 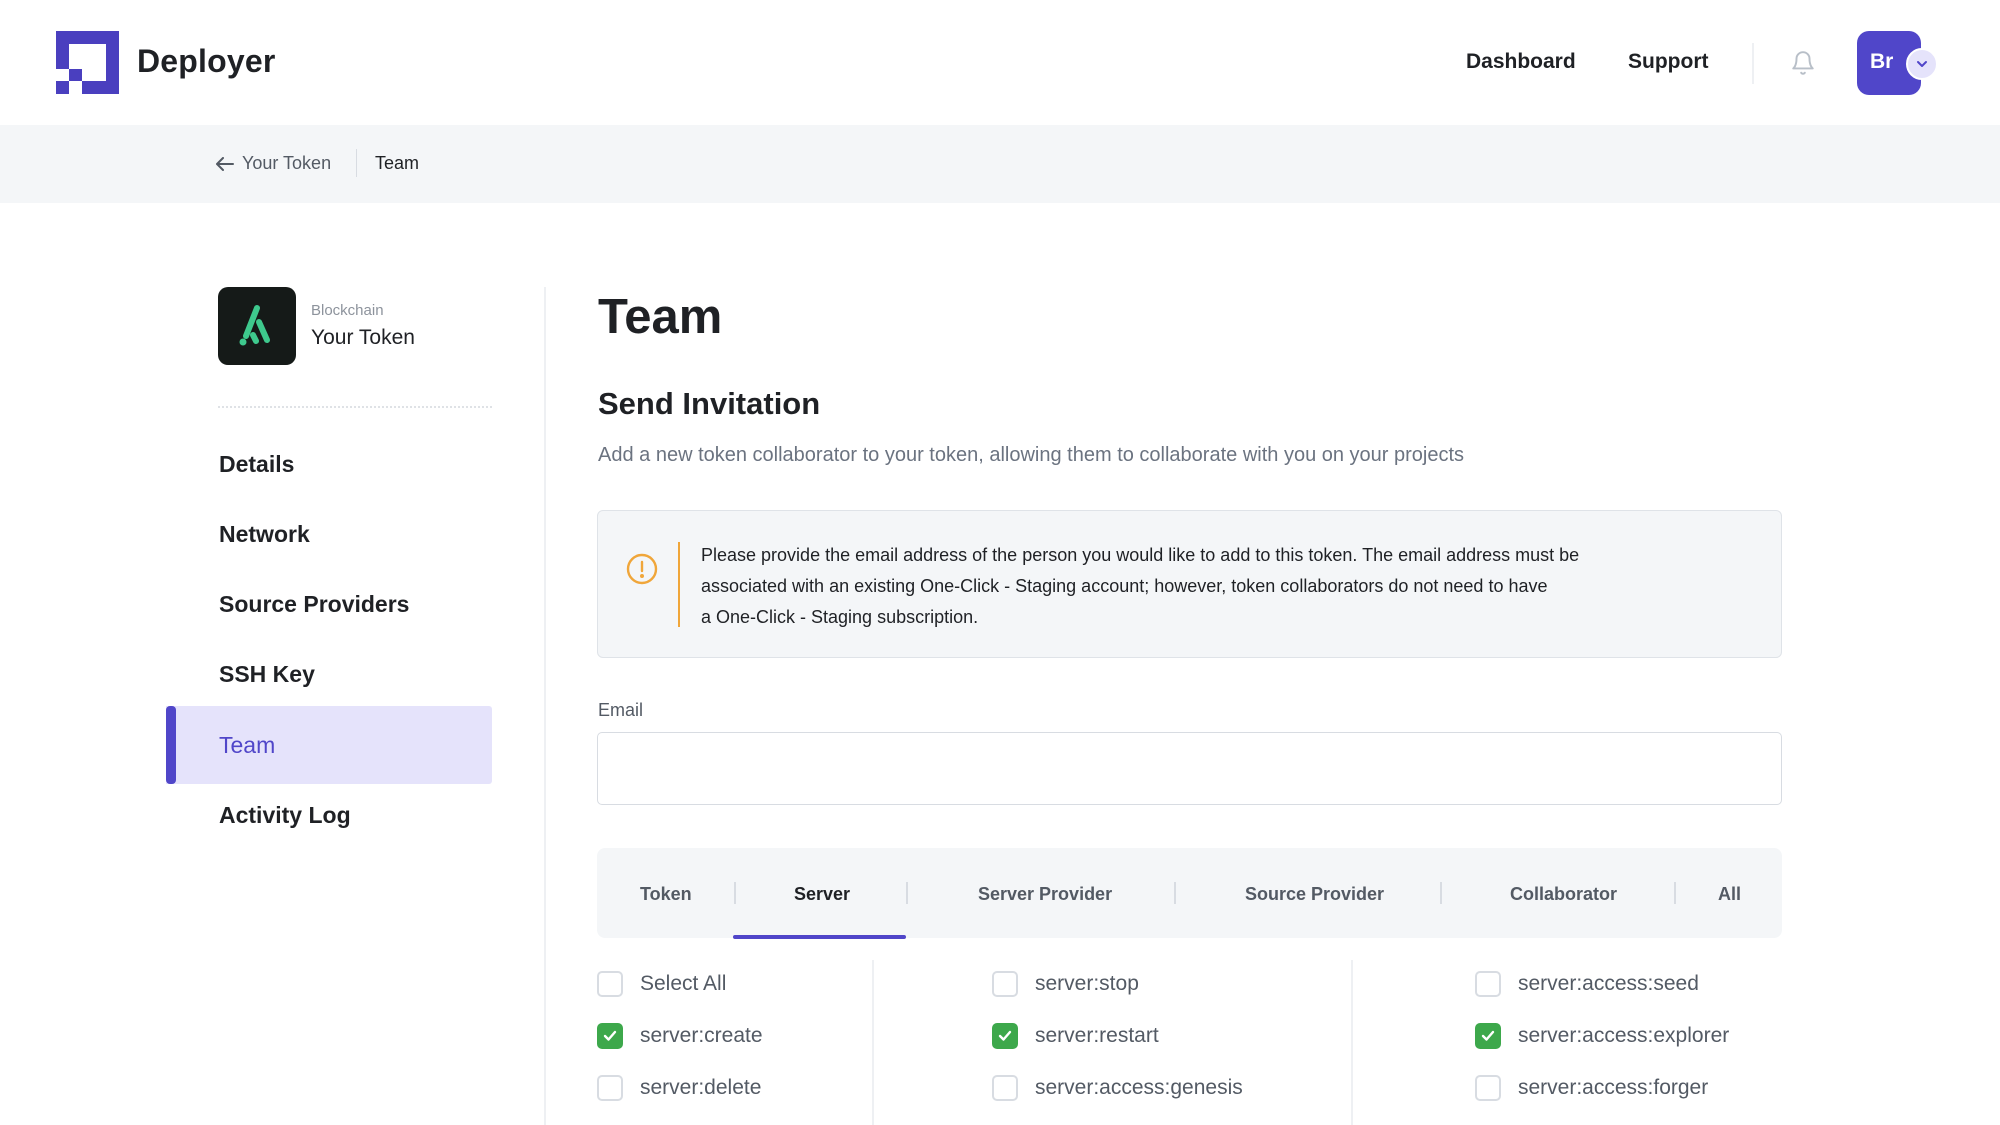 I want to click on permission-label: server:create, so click(x=701, y=1036).